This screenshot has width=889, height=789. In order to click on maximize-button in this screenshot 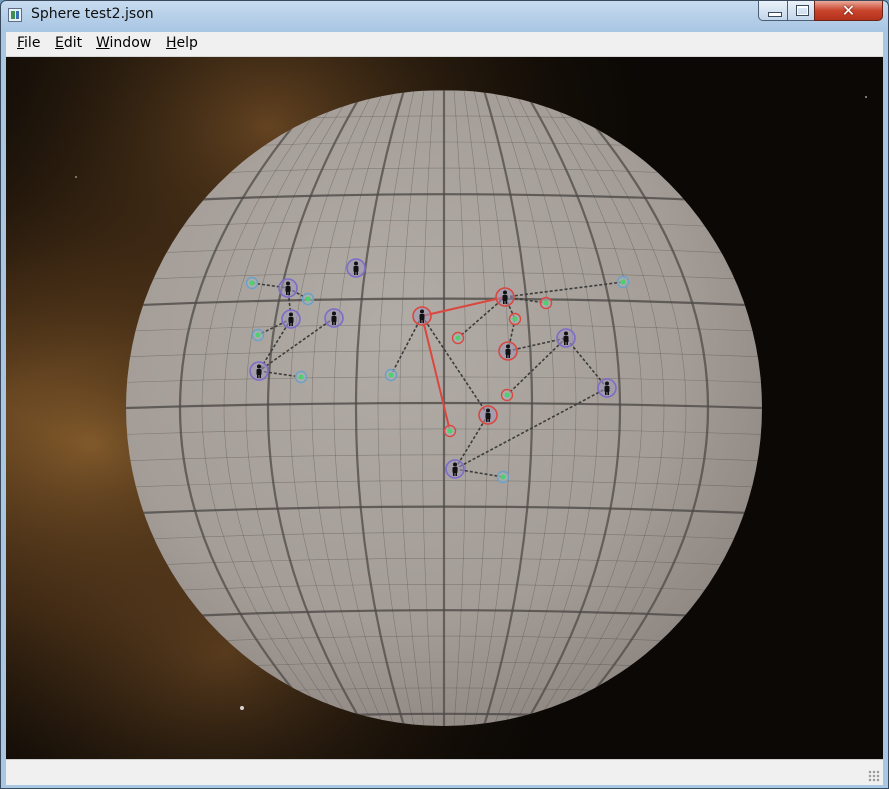, I will do `click(801, 11)`.